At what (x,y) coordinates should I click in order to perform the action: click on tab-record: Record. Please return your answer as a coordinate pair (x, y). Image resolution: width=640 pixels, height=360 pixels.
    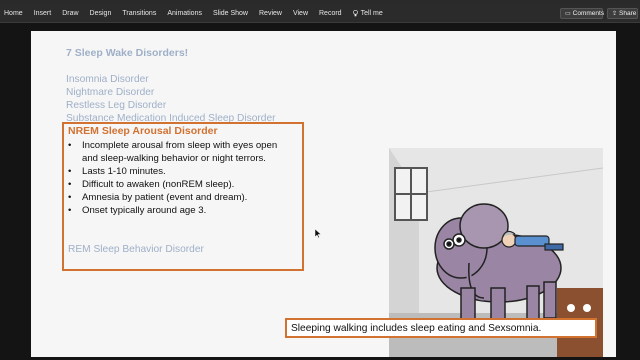
    Looking at the image, I should click on (330, 13).